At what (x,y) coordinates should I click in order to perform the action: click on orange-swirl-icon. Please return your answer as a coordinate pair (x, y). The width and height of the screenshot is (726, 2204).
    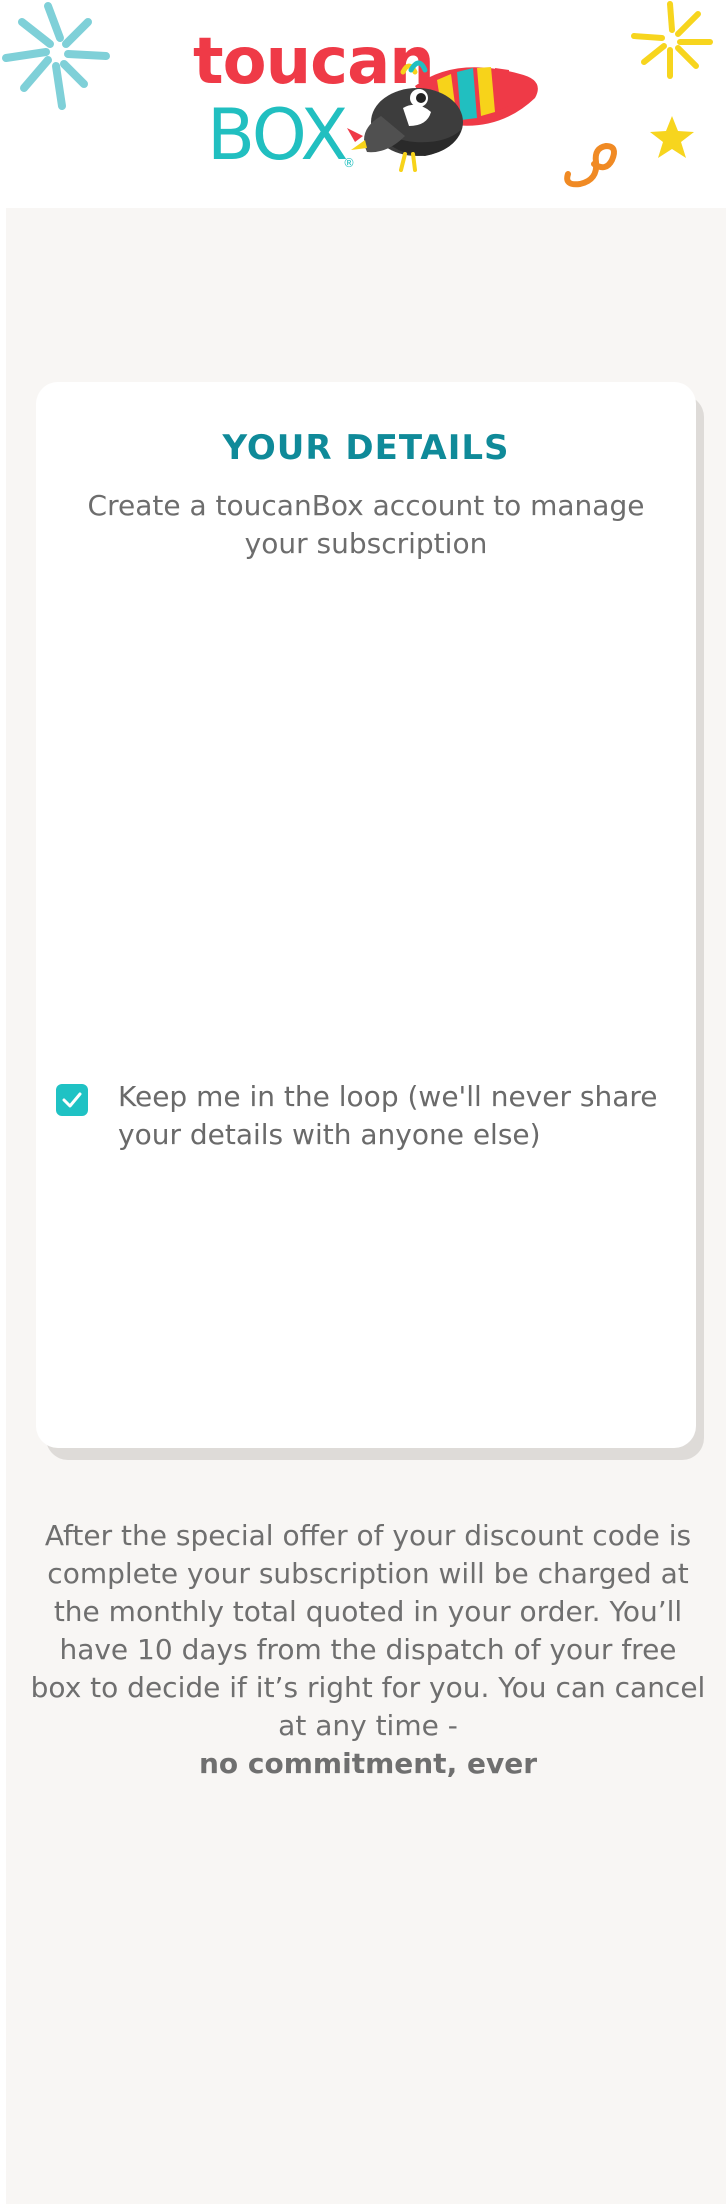
    Looking at the image, I should click on (590, 165).